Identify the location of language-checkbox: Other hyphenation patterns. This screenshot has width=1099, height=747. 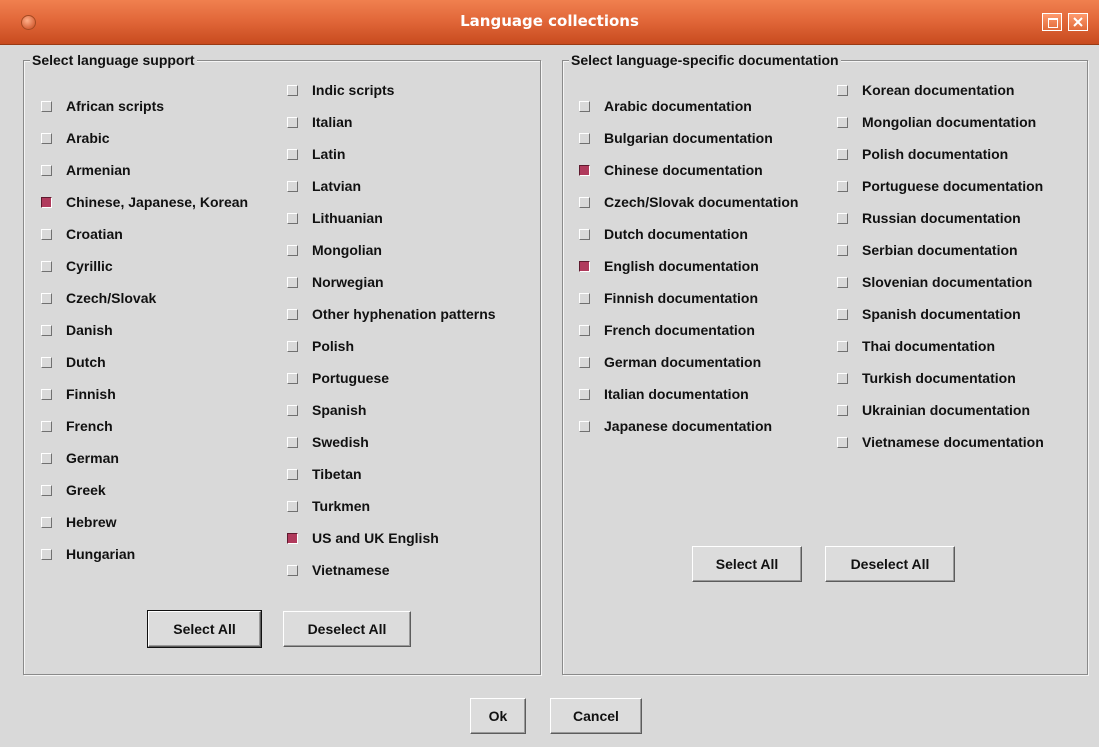
(391, 314).